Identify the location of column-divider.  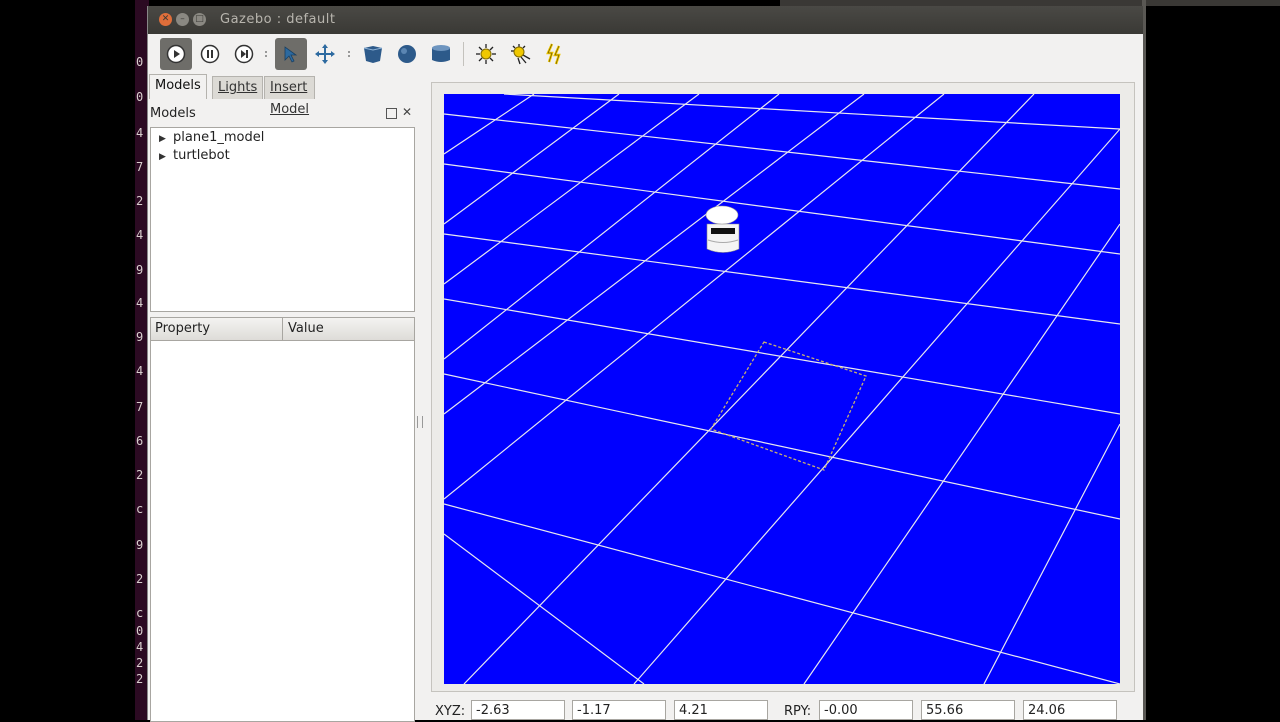
(282, 329).